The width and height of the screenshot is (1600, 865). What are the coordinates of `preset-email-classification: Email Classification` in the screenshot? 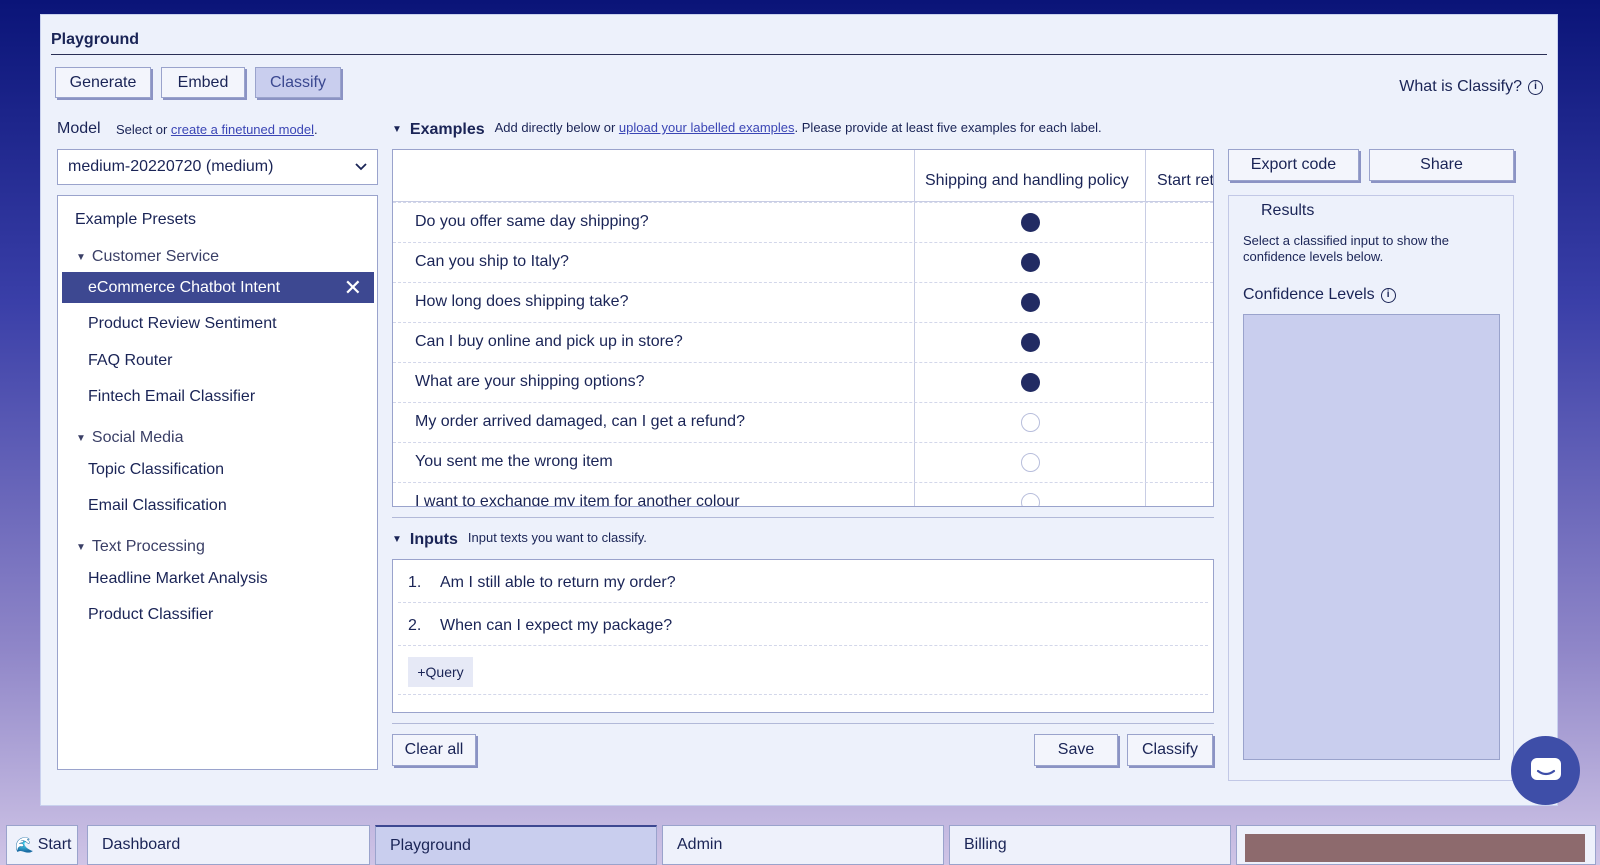 It's located at (157, 506).